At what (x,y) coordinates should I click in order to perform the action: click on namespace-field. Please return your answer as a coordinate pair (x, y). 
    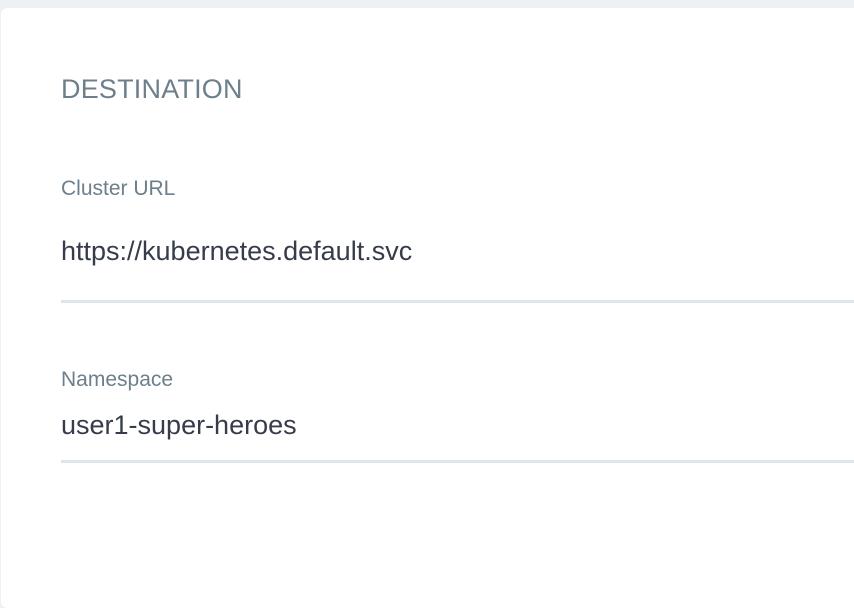
    Looking at the image, I should click on (457, 425).